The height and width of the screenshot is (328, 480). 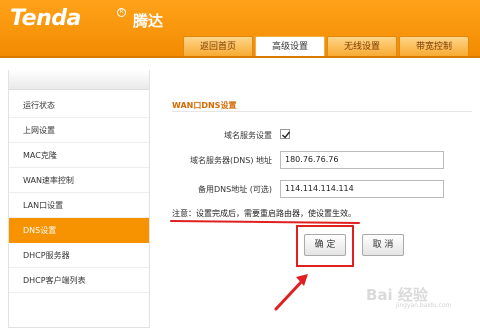 What do you see at coordinates (240, 57) in the screenshot?
I see `header-divider` at bounding box center [240, 57].